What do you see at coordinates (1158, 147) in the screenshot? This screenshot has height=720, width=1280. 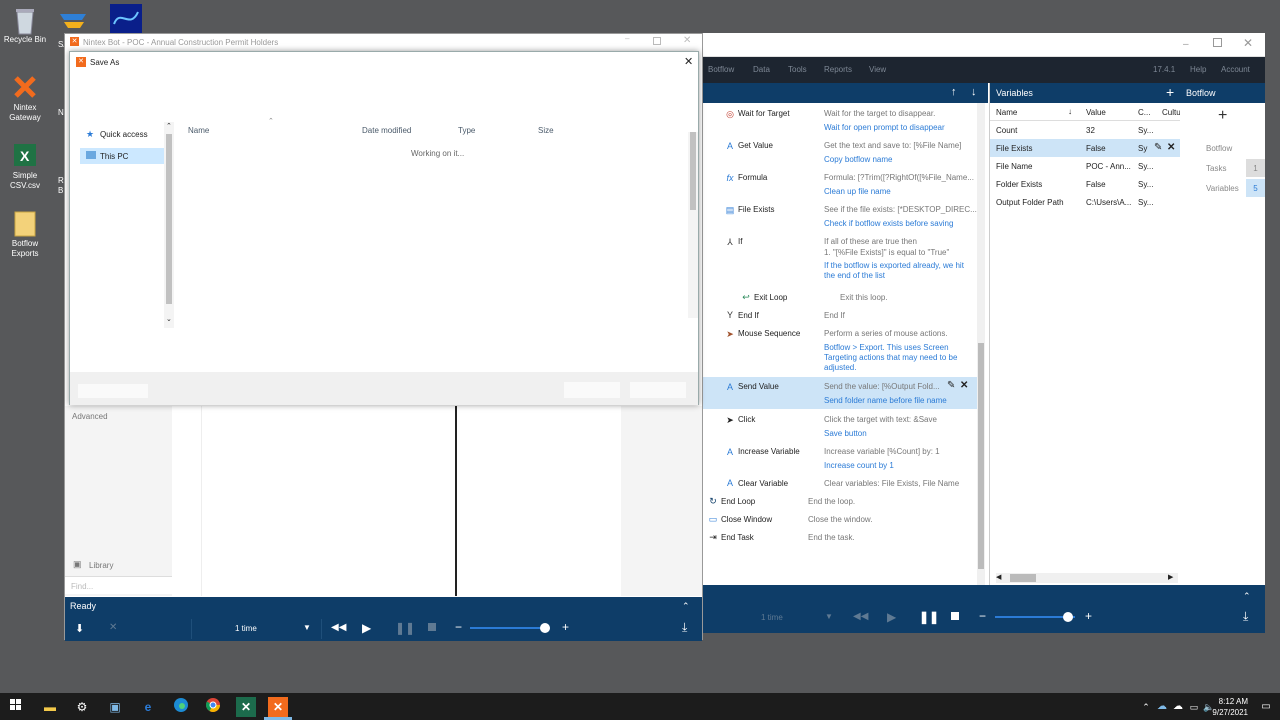 I see `edit-pencil-icon: ✎` at bounding box center [1158, 147].